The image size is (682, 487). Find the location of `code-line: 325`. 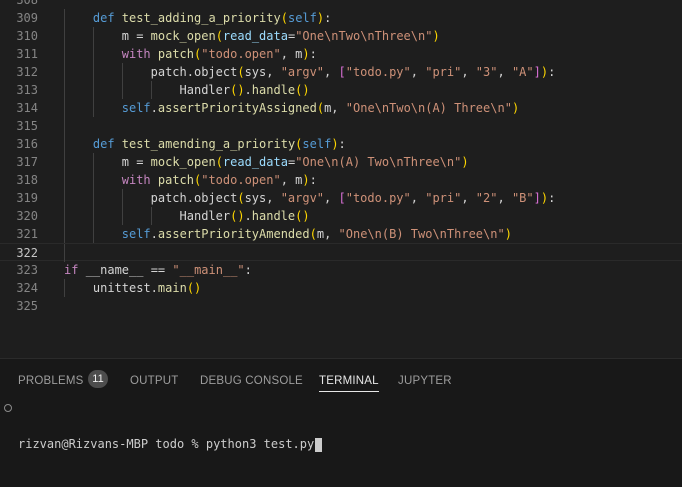

code-line: 325 is located at coordinates (341, 306).